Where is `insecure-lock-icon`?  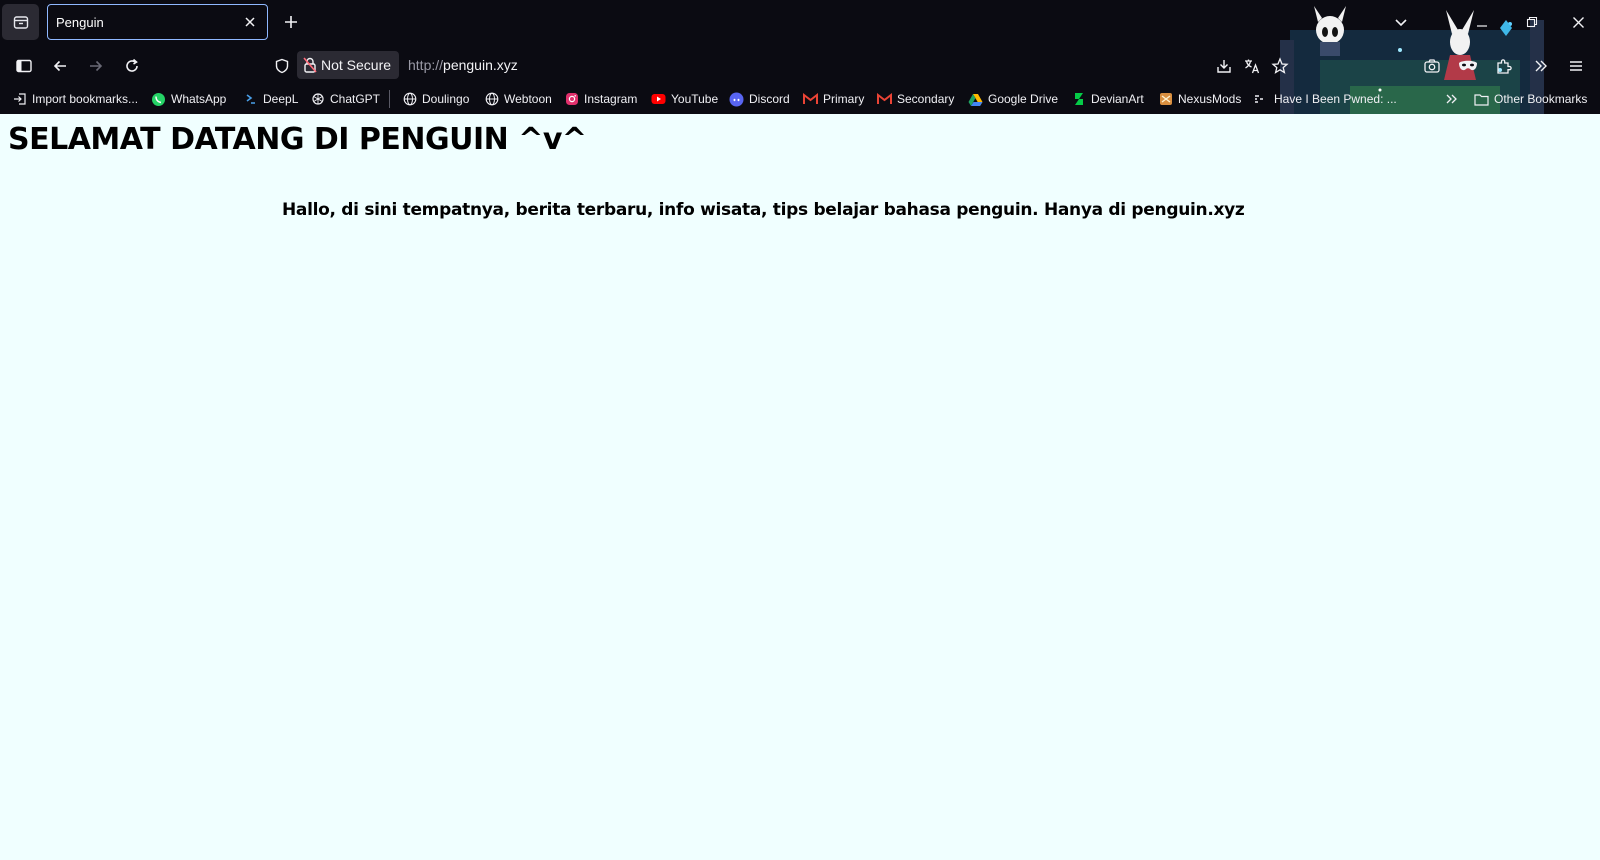 insecure-lock-icon is located at coordinates (310, 65).